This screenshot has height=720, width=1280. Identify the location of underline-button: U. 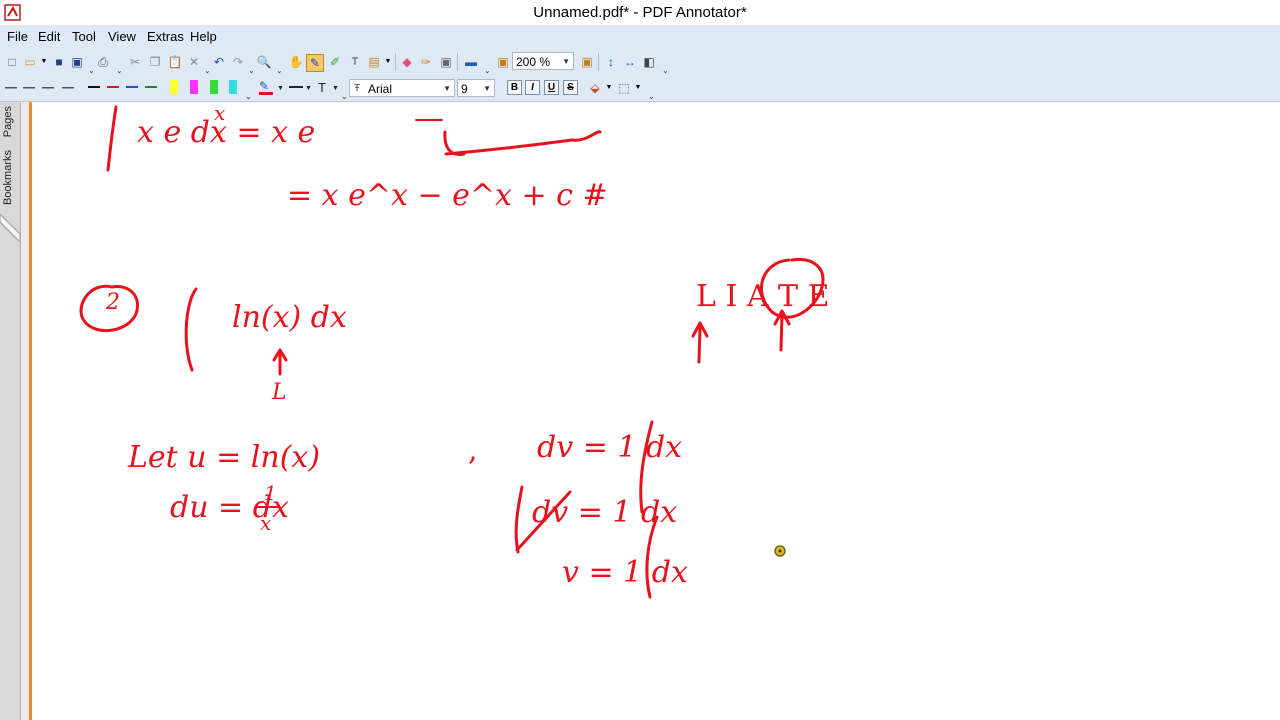
(551, 87).